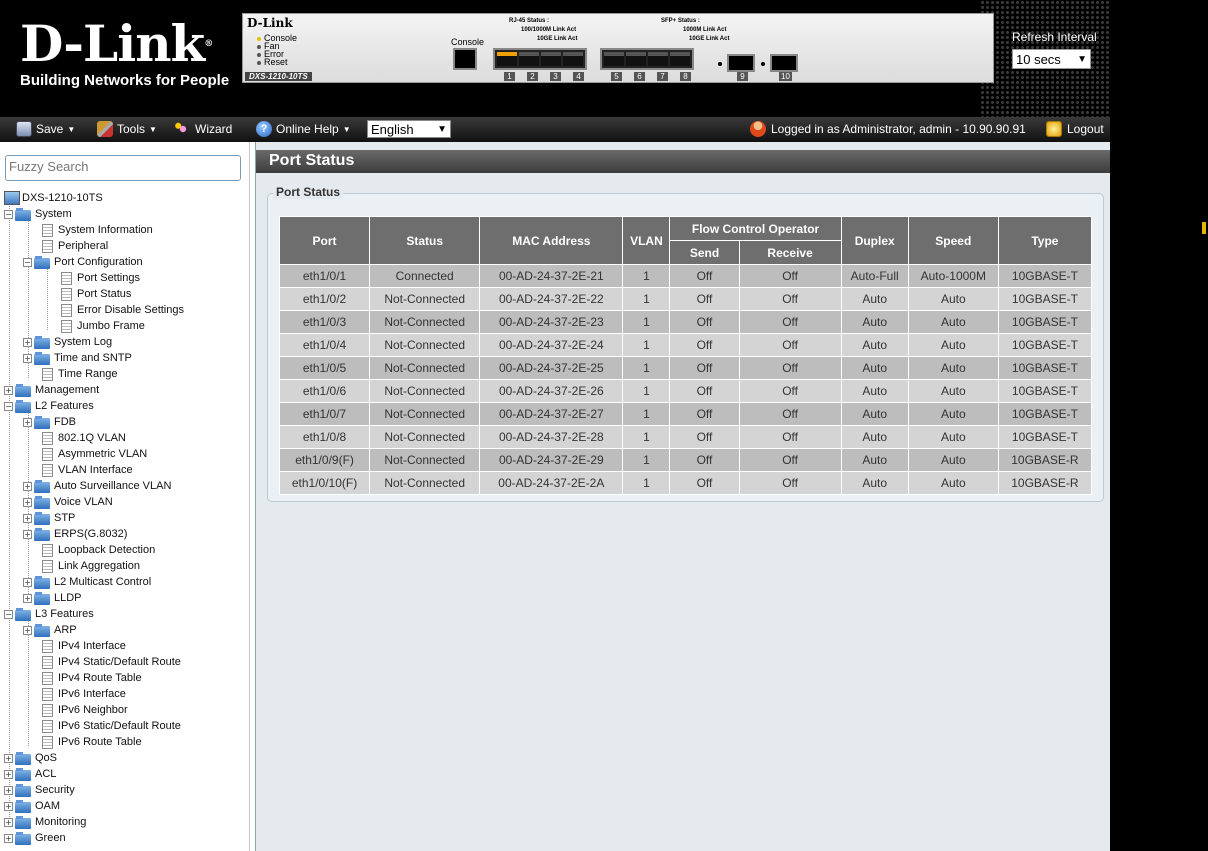 The image size is (1208, 851). Describe the element at coordinates (49, 614) in the screenshot. I see `tree-folder-l3-features: − L3 Features` at that location.